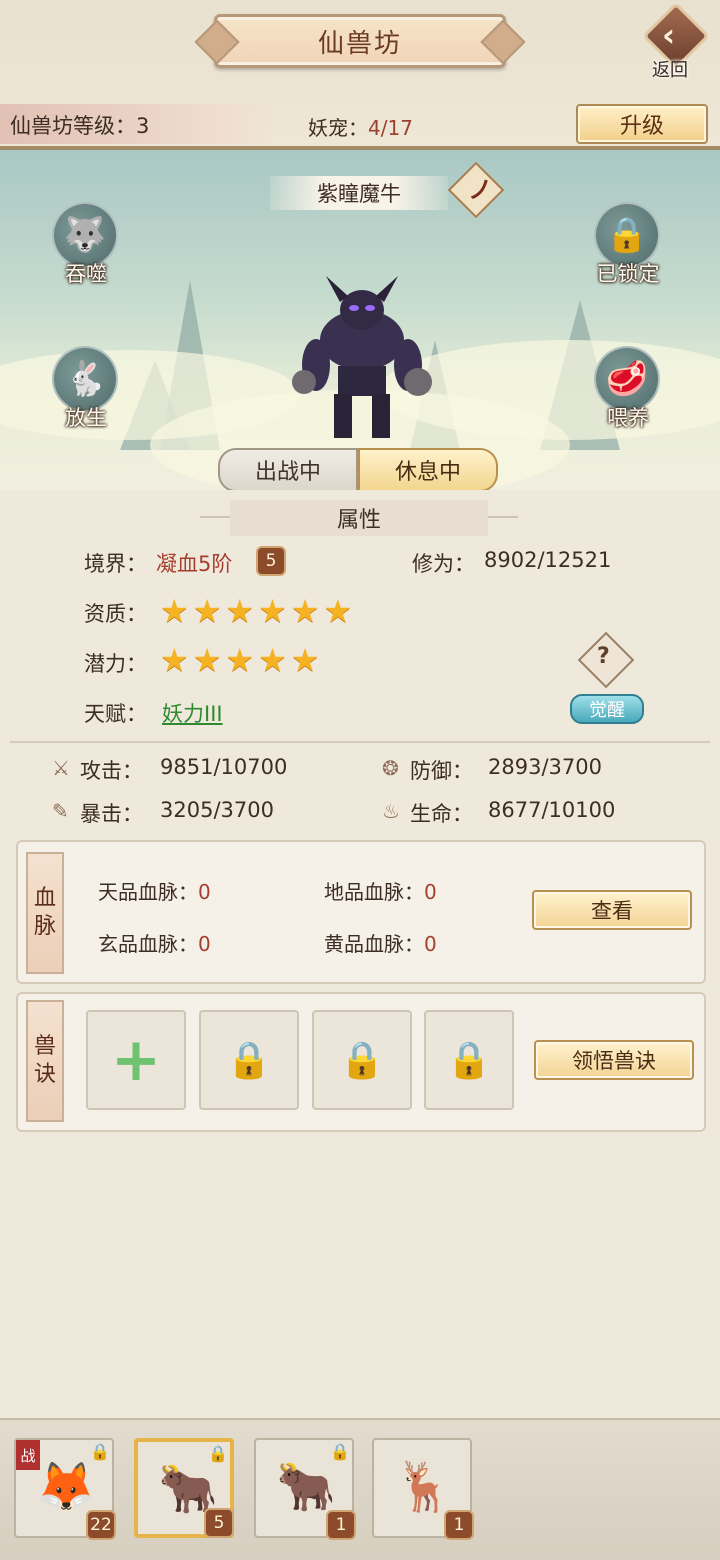 The height and width of the screenshot is (1560, 720). What do you see at coordinates (148, 944) in the screenshot?
I see `mystic-label: 玄品血脉：` at bounding box center [148, 944].